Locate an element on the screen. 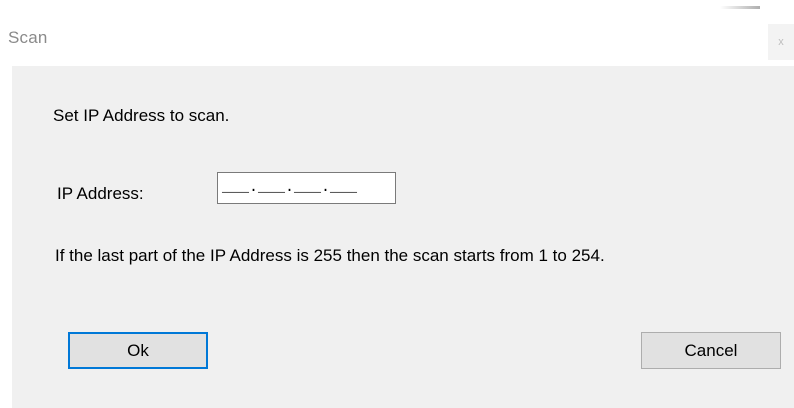 Image resolution: width=794 pixels, height=408 pixels. cancel-button: Cancel is located at coordinates (711, 350).